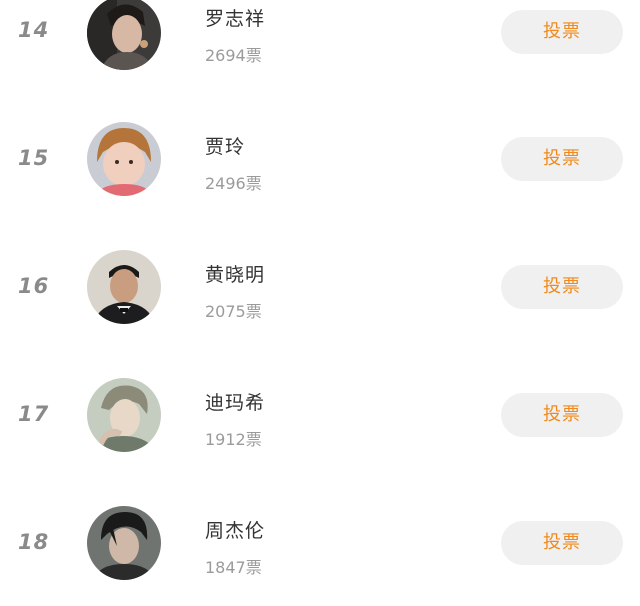  I want to click on vote-count: 2496票, so click(233, 183).